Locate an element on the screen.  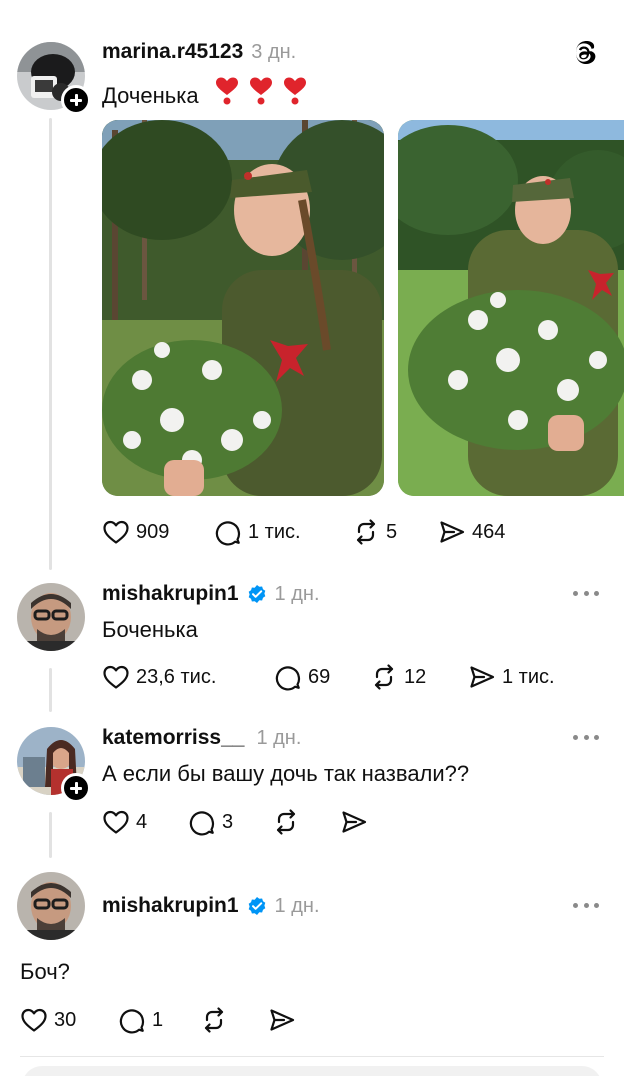
like-button: 4 is located at coordinates (145, 822).